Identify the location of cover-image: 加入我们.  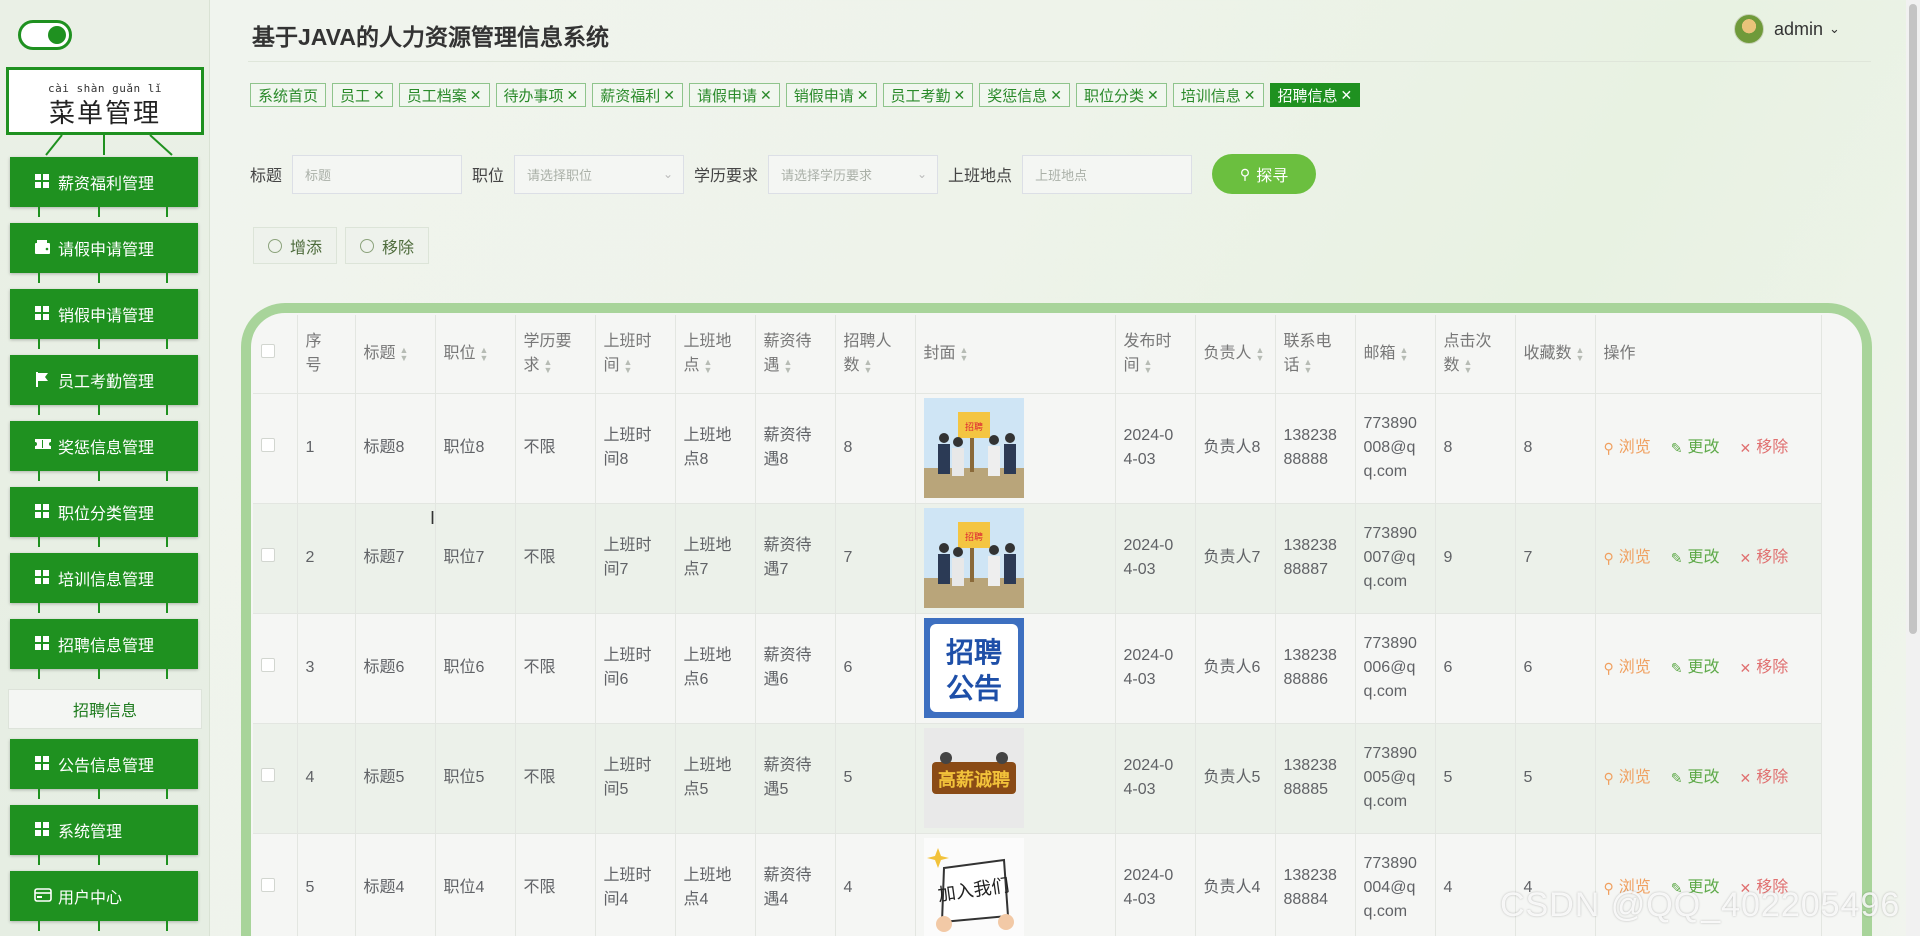
(1015, 887).